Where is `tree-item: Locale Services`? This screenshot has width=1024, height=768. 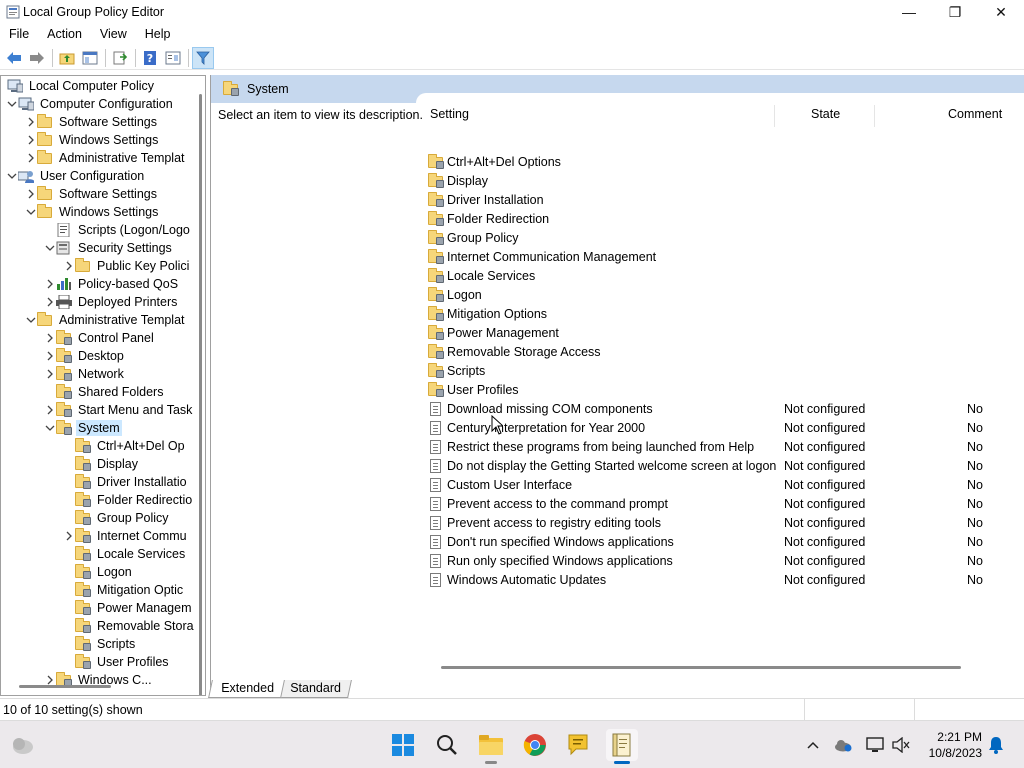 tree-item: Locale Services is located at coordinates (125, 554).